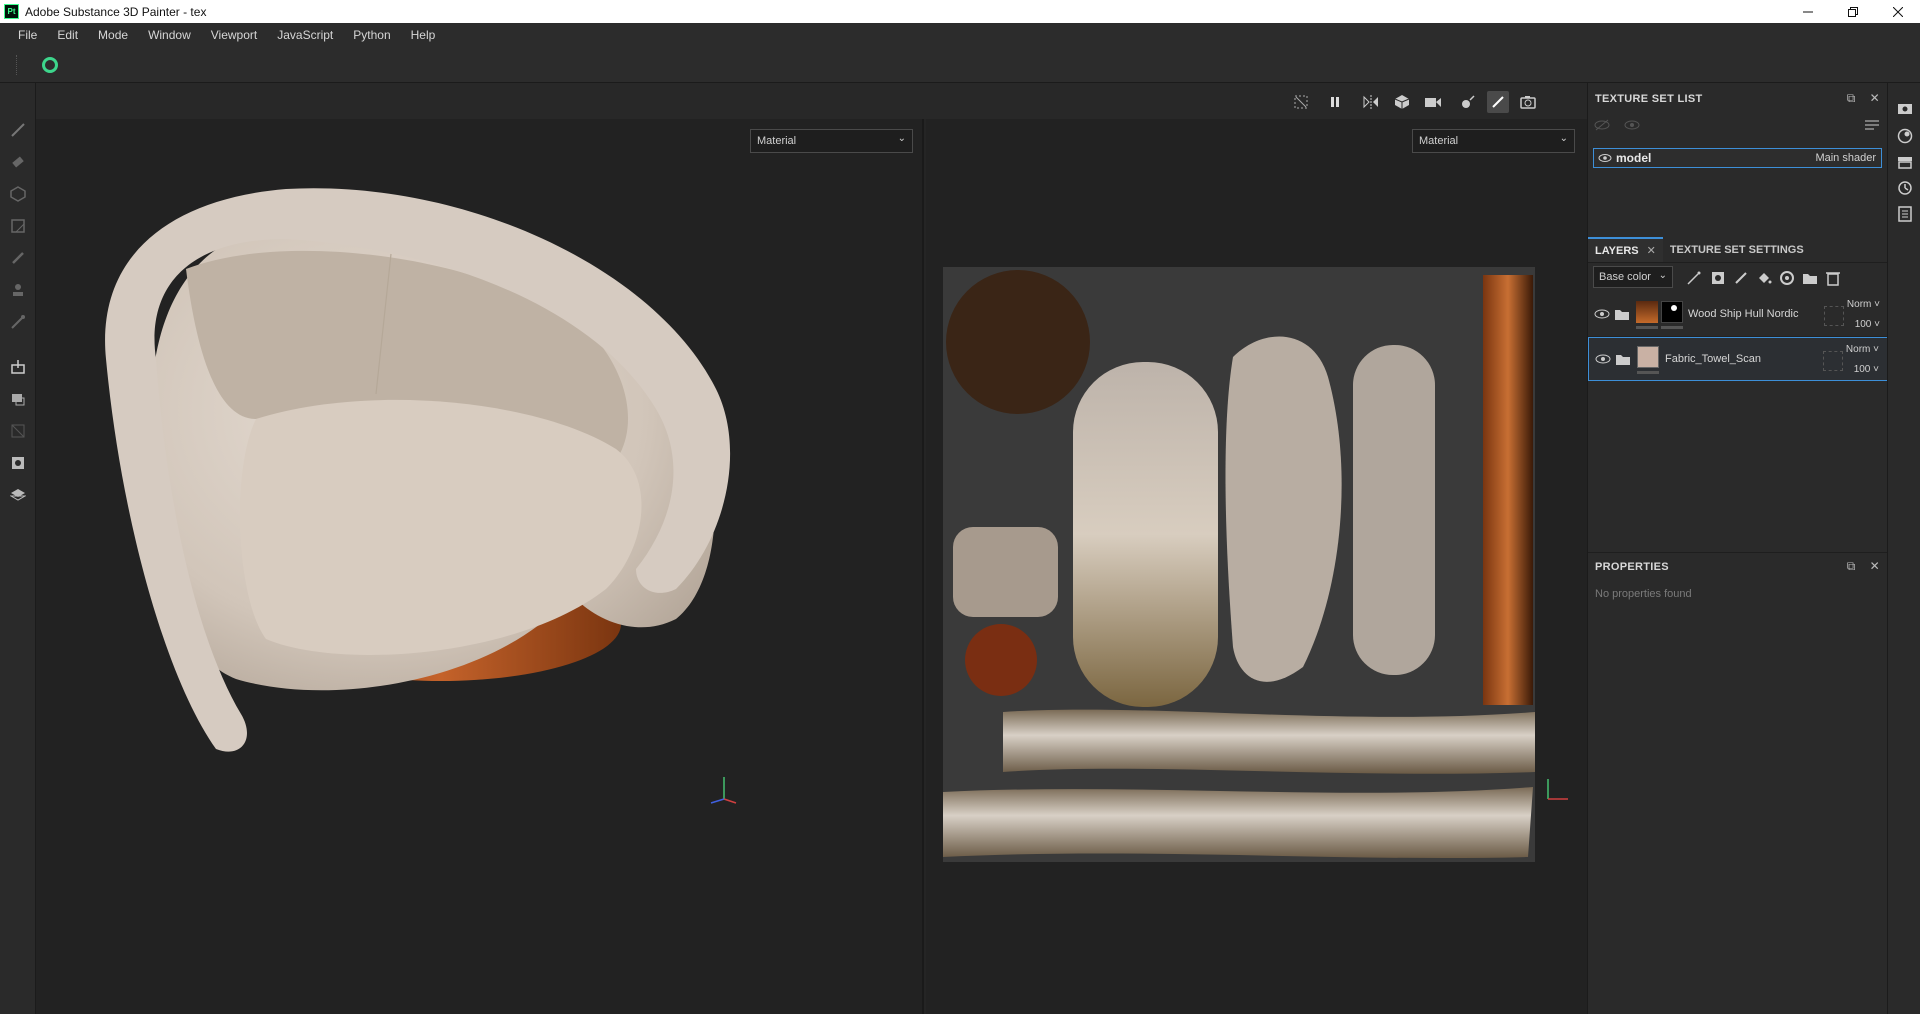  I want to click on color-picker-icon, so click(18, 322).